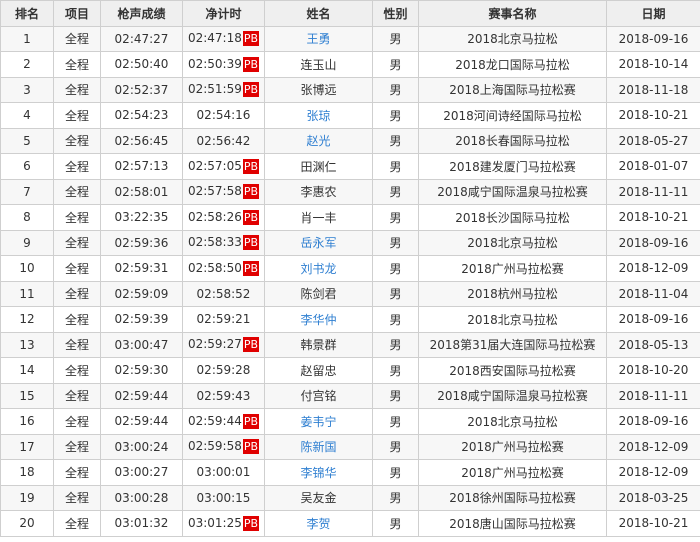 The image size is (700, 542). Describe the element at coordinates (214, 38) in the screenshot. I see `net-time-value: 02:47:18` at that location.